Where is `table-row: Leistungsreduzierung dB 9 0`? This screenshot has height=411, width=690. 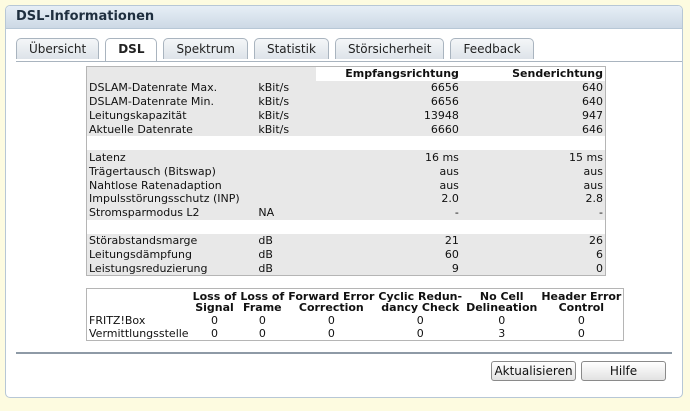
table-row: Leistungsreduzierung dB 9 0 is located at coordinates (346, 268).